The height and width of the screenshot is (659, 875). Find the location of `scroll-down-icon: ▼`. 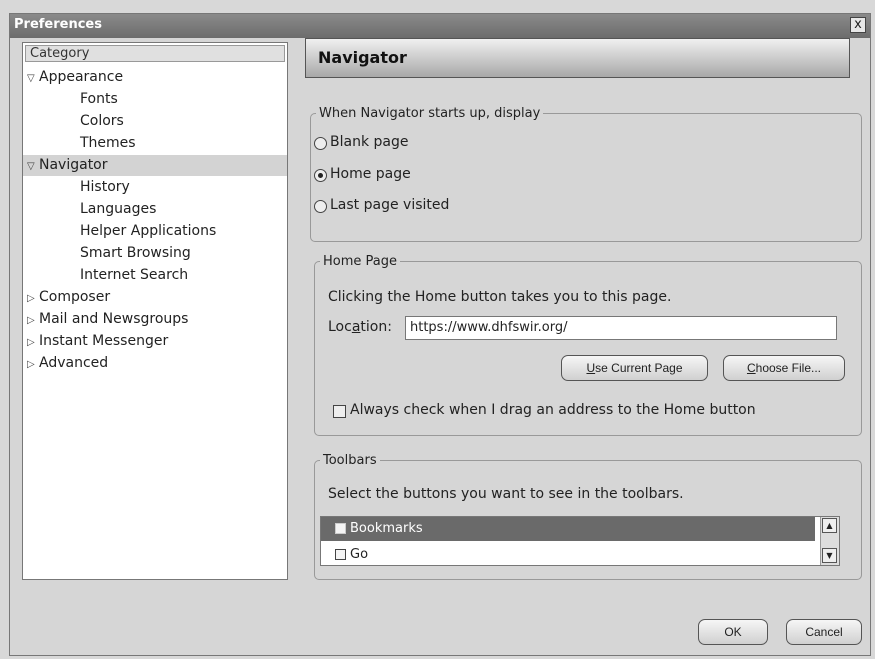

scroll-down-icon: ▼ is located at coordinates (829, 555).